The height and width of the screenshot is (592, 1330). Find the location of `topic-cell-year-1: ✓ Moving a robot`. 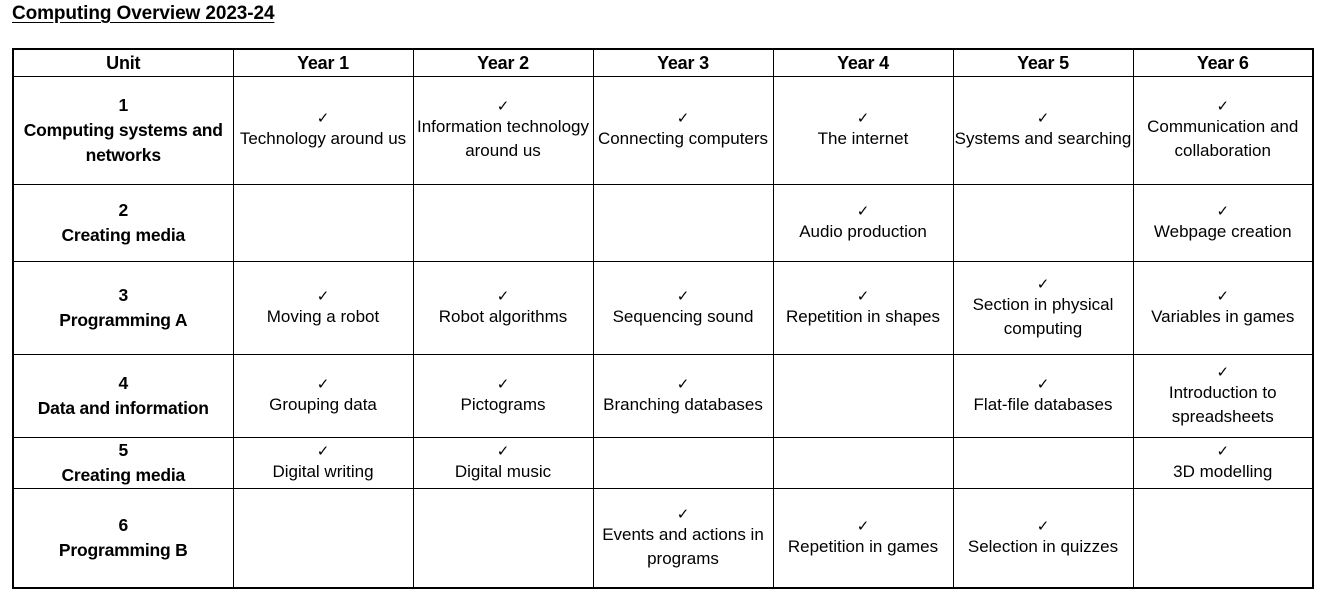

topic-cell-year-1: ✓ Moving a robot is located at coordinates (323, 308).